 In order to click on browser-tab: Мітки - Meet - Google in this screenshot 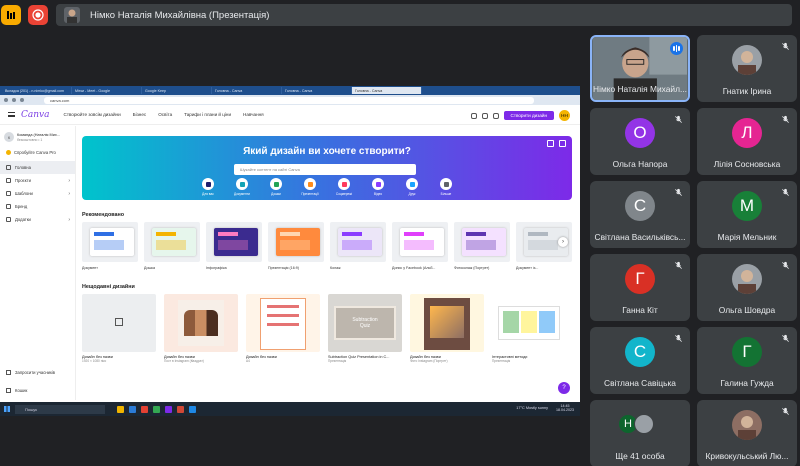, I will do `click(107, 90)`.